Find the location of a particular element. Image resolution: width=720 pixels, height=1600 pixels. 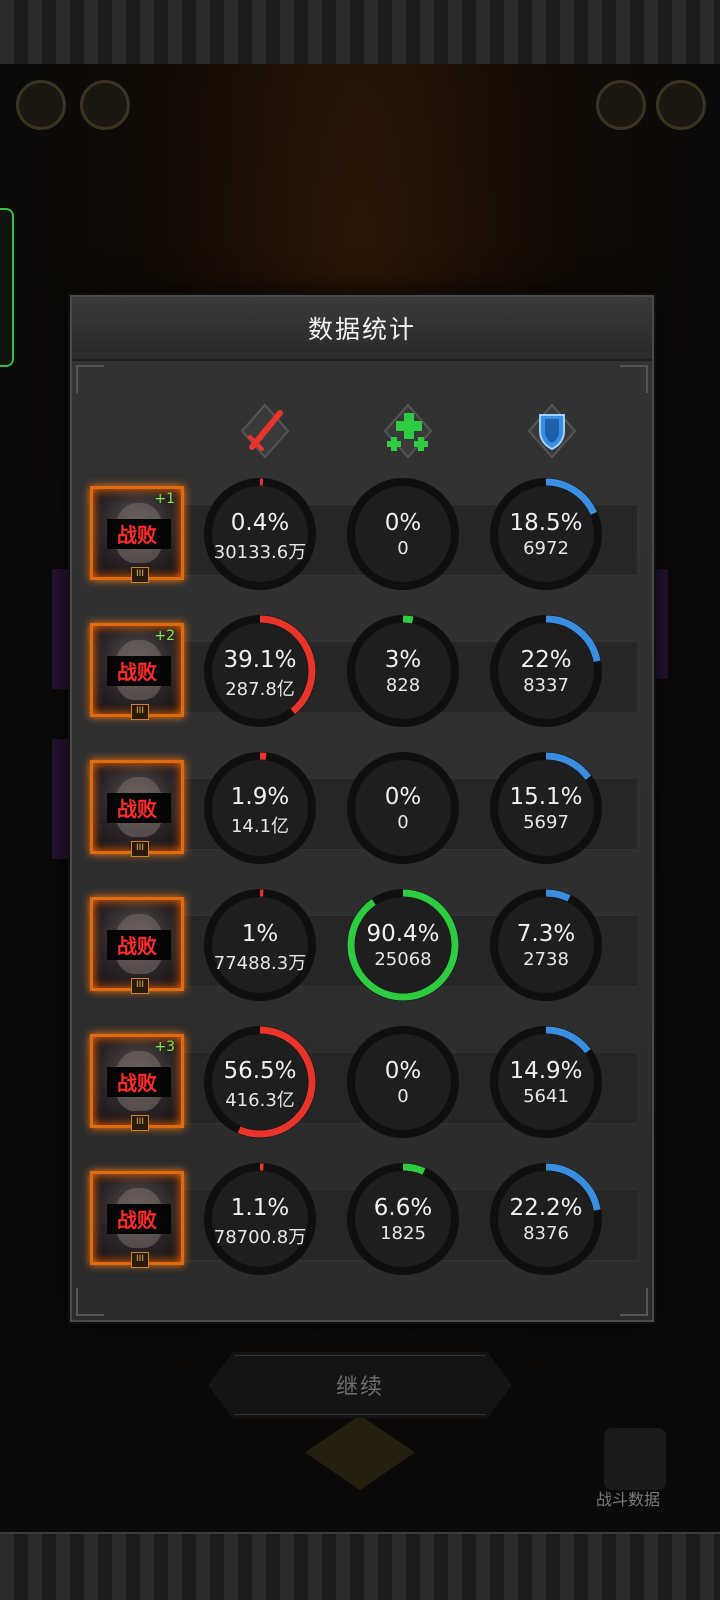

healing-percent: 90.4% is located at coordinates (403, 934).